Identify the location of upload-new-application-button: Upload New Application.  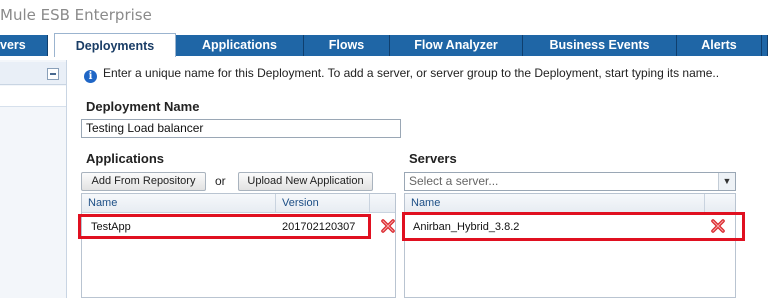
(305, 181).